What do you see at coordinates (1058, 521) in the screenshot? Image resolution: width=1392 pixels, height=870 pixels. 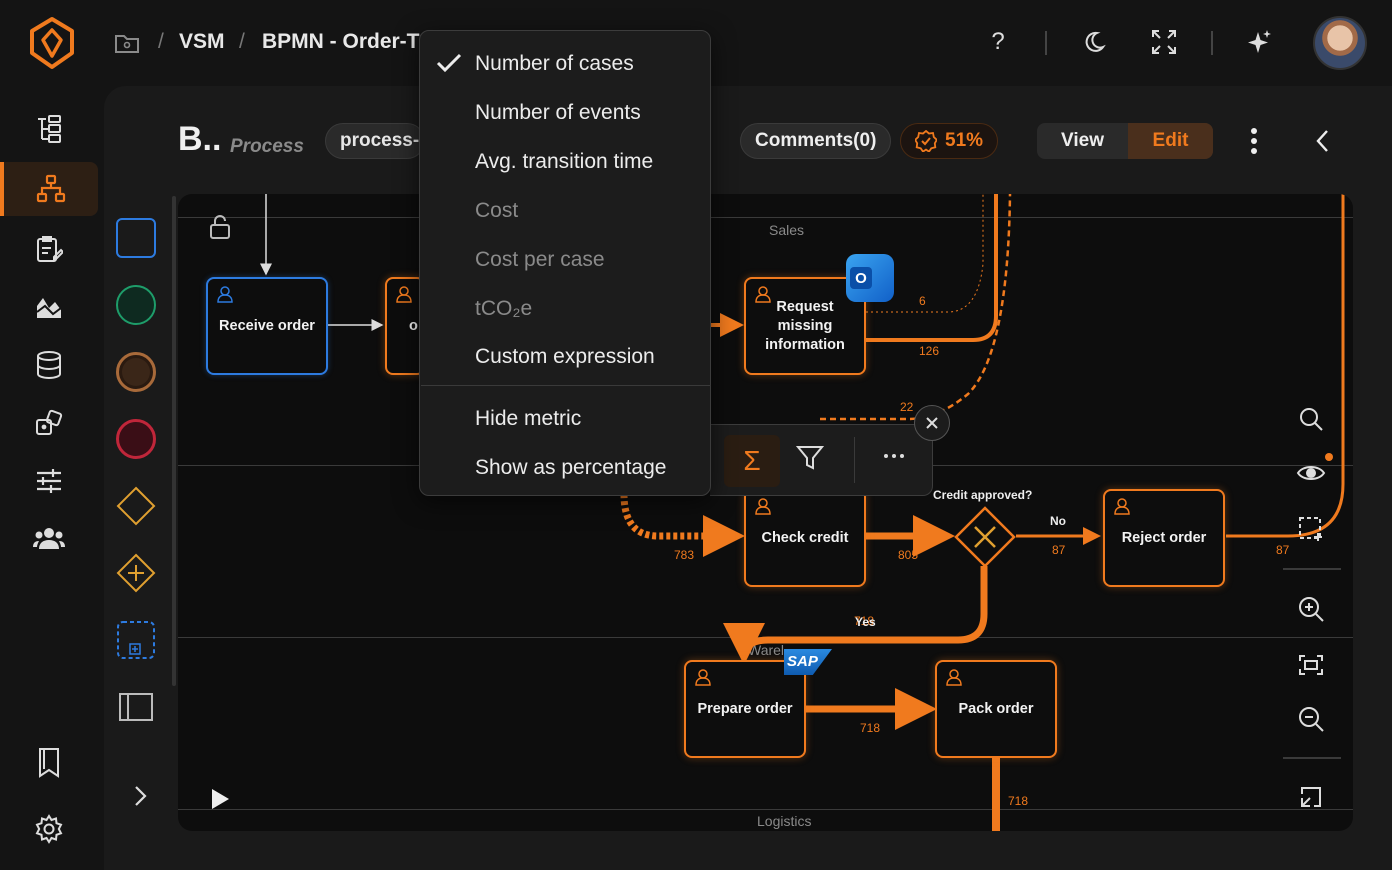 I see `gateway-branch-no: No` at bounding box center [1058, 521].